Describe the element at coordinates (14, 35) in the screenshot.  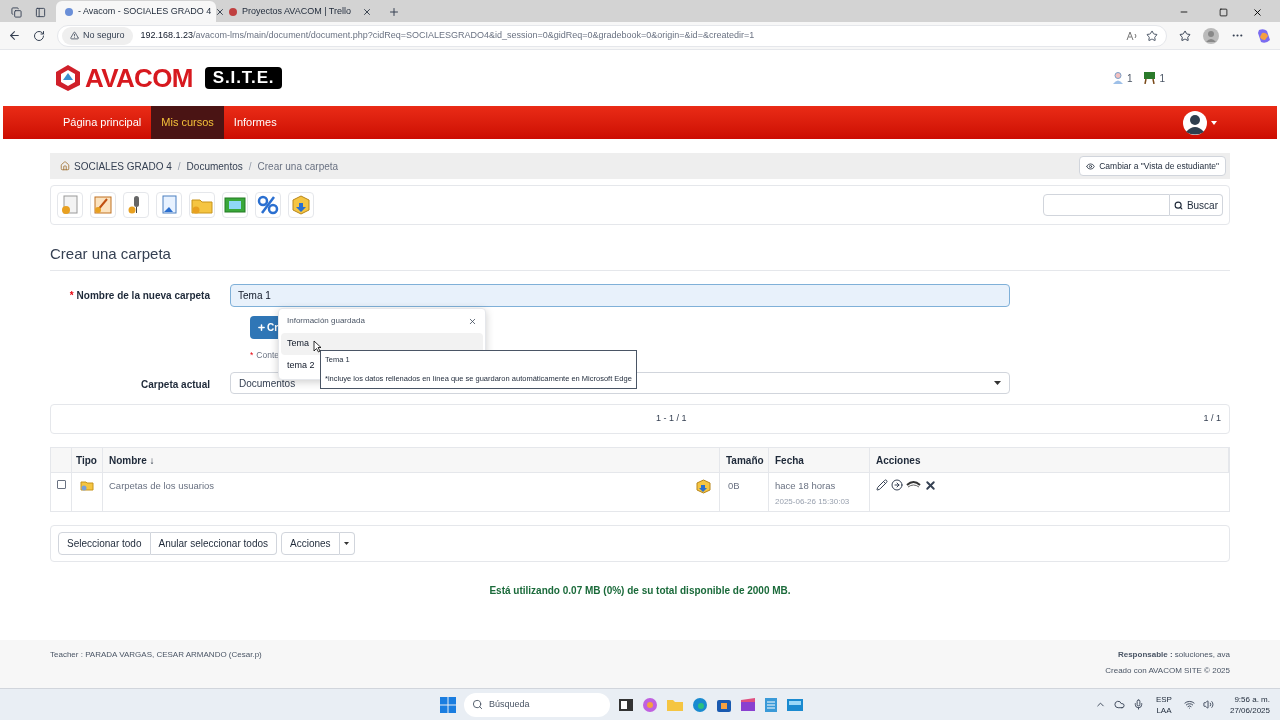
I see `back-icon` at that location.